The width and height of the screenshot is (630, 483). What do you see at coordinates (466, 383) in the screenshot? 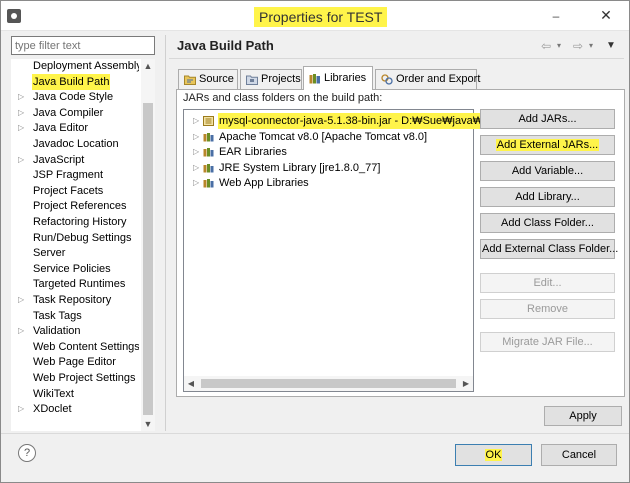
I see `scroll-right-icon: ▶` at bounding box center [466, 383].